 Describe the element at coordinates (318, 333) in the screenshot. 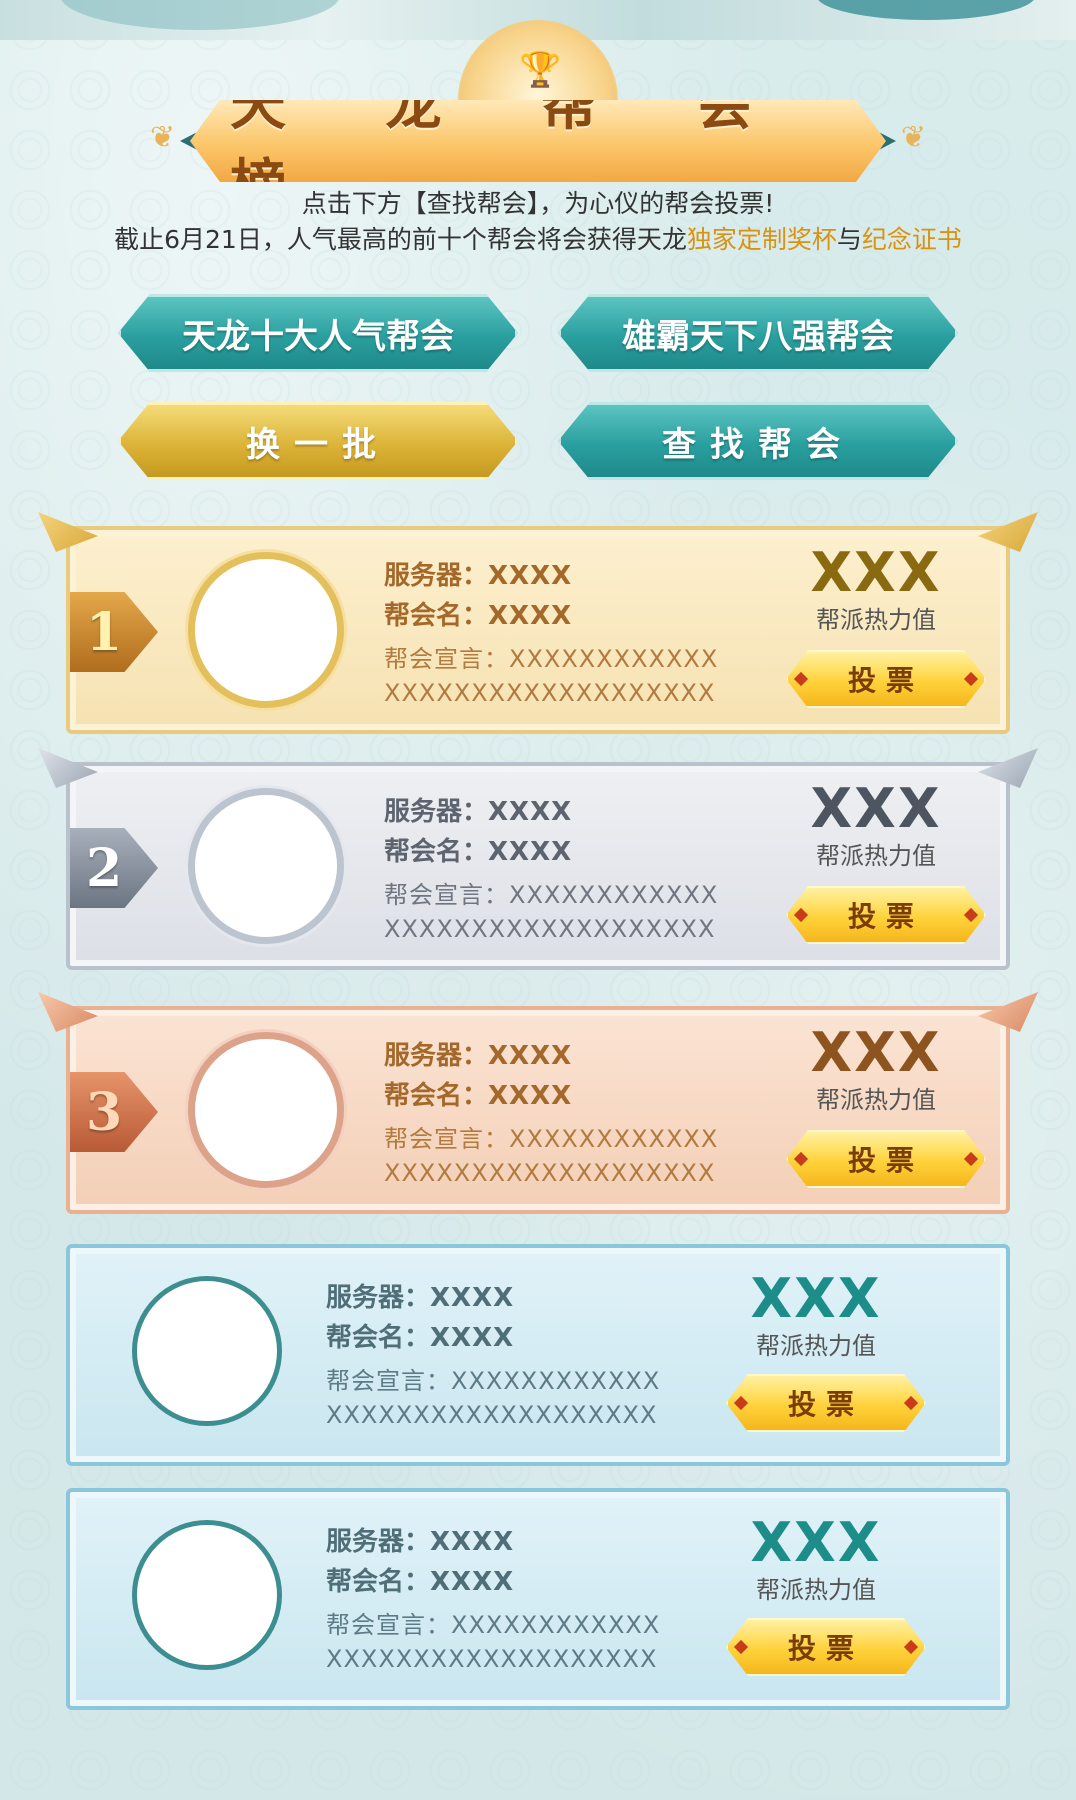

I see `top10-guilds-button: 天龙十大人气帮会` at that location.